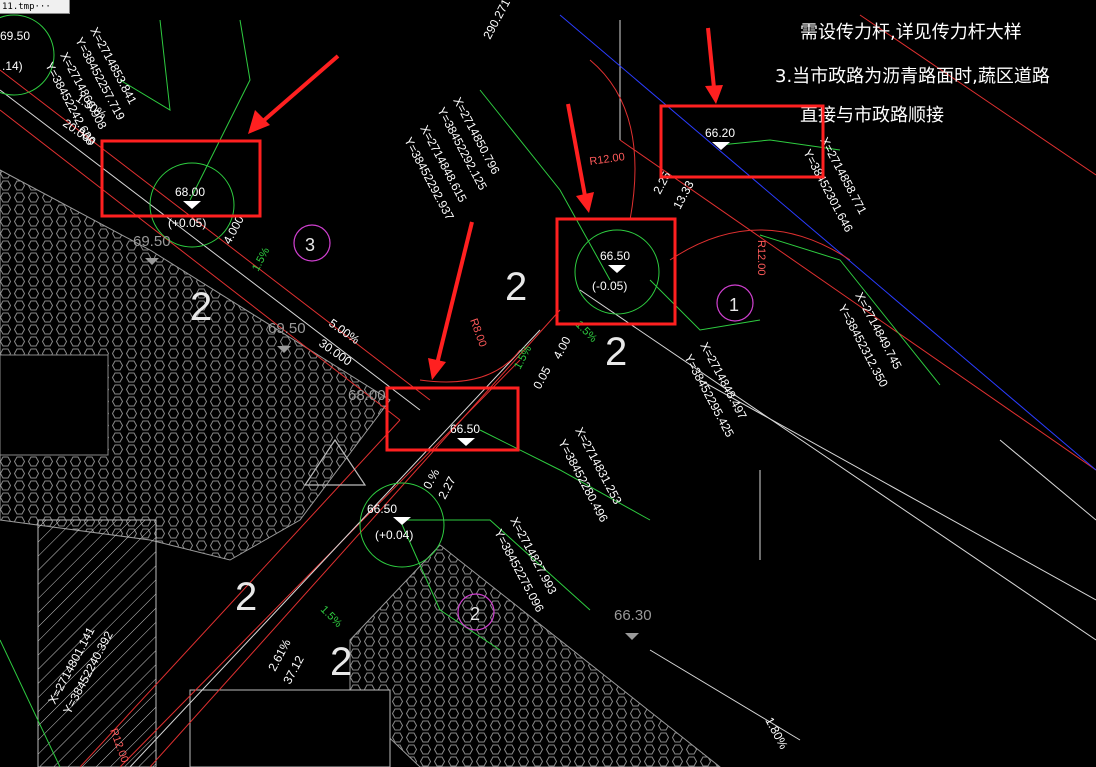  Describe the element at coordinates (290, 728) in the screenshot. I see `building-block-bottom` at that location.